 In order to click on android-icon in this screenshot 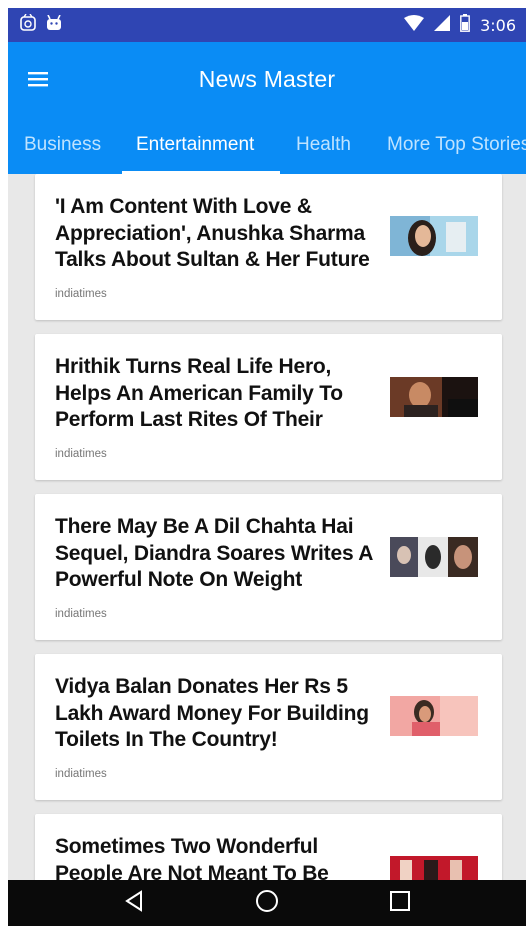, I will do `click(54, 25)`.